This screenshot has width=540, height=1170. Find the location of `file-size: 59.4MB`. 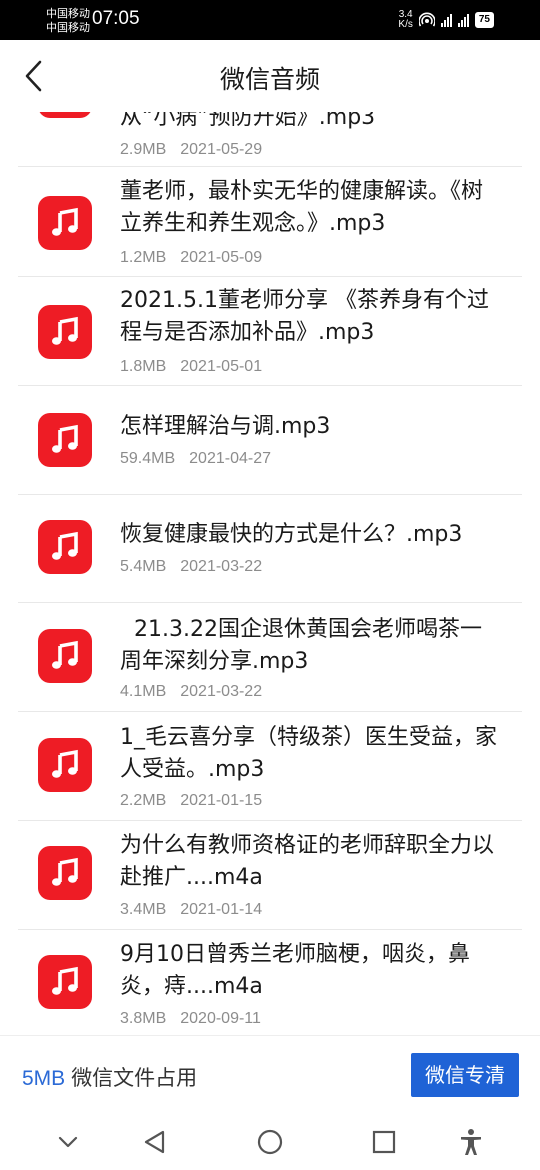

file-size: 59.4MB is located at coordinates (148, 458).